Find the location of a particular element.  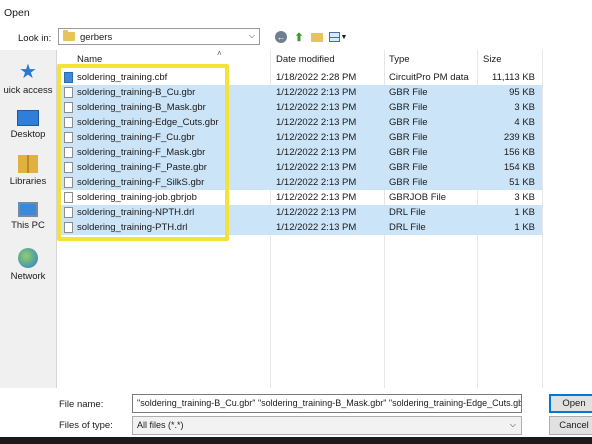

window-title: Open is located at coordinates (17, 13).